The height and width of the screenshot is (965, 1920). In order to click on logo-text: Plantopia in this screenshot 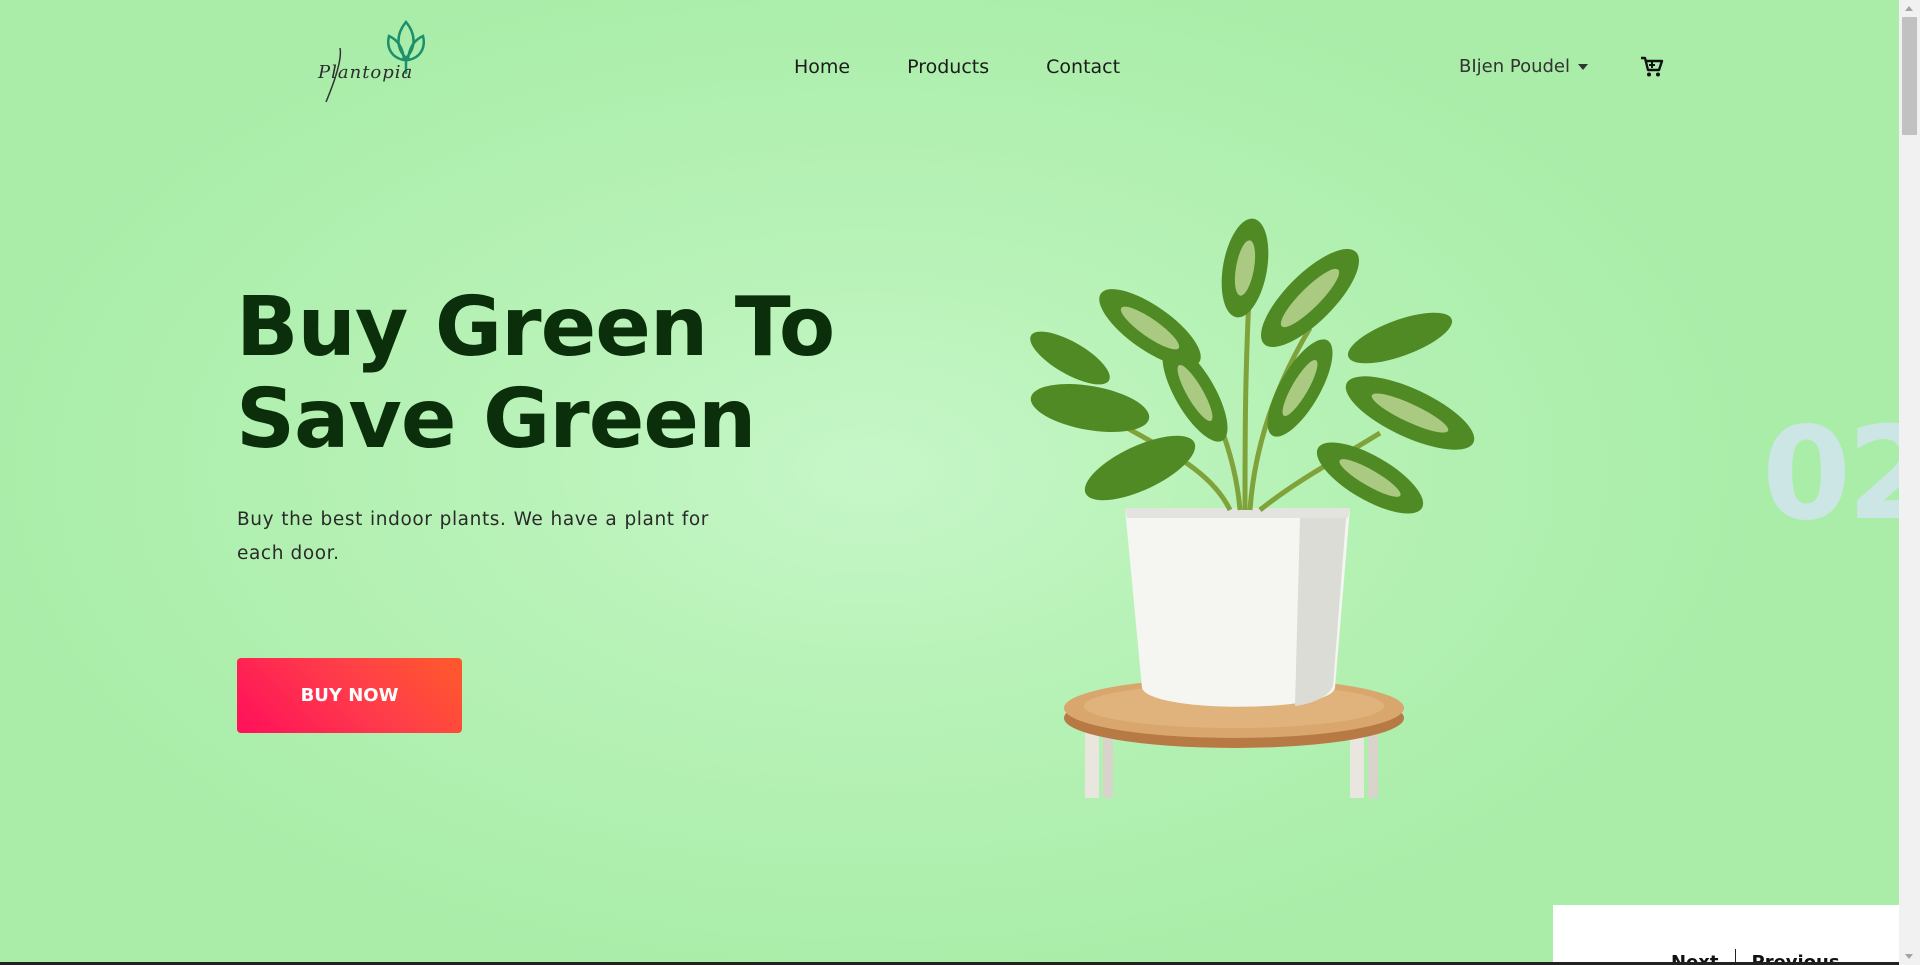, I will do `click(366, 72)`.